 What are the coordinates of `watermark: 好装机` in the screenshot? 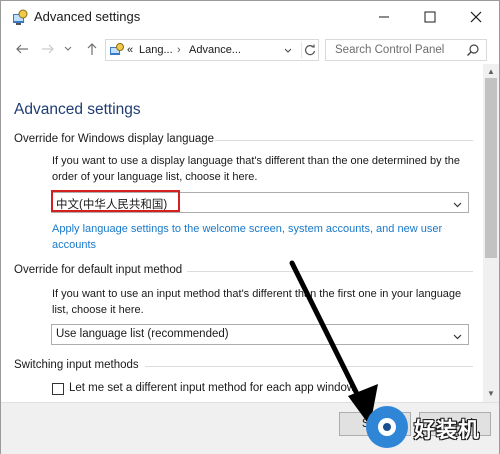 It's located at (430, 427).